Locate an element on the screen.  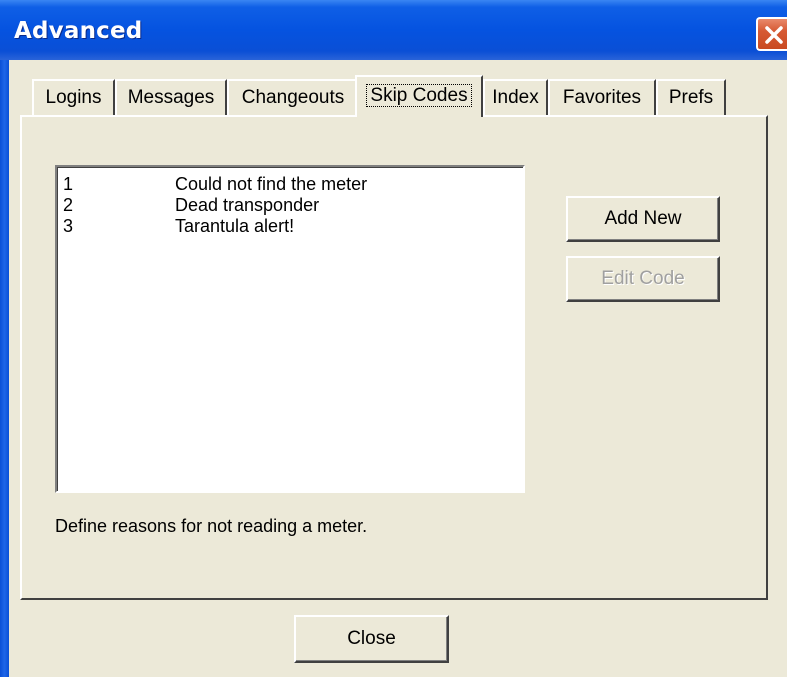
tab-label: Skip Codes is located at coordinates (419, 95).